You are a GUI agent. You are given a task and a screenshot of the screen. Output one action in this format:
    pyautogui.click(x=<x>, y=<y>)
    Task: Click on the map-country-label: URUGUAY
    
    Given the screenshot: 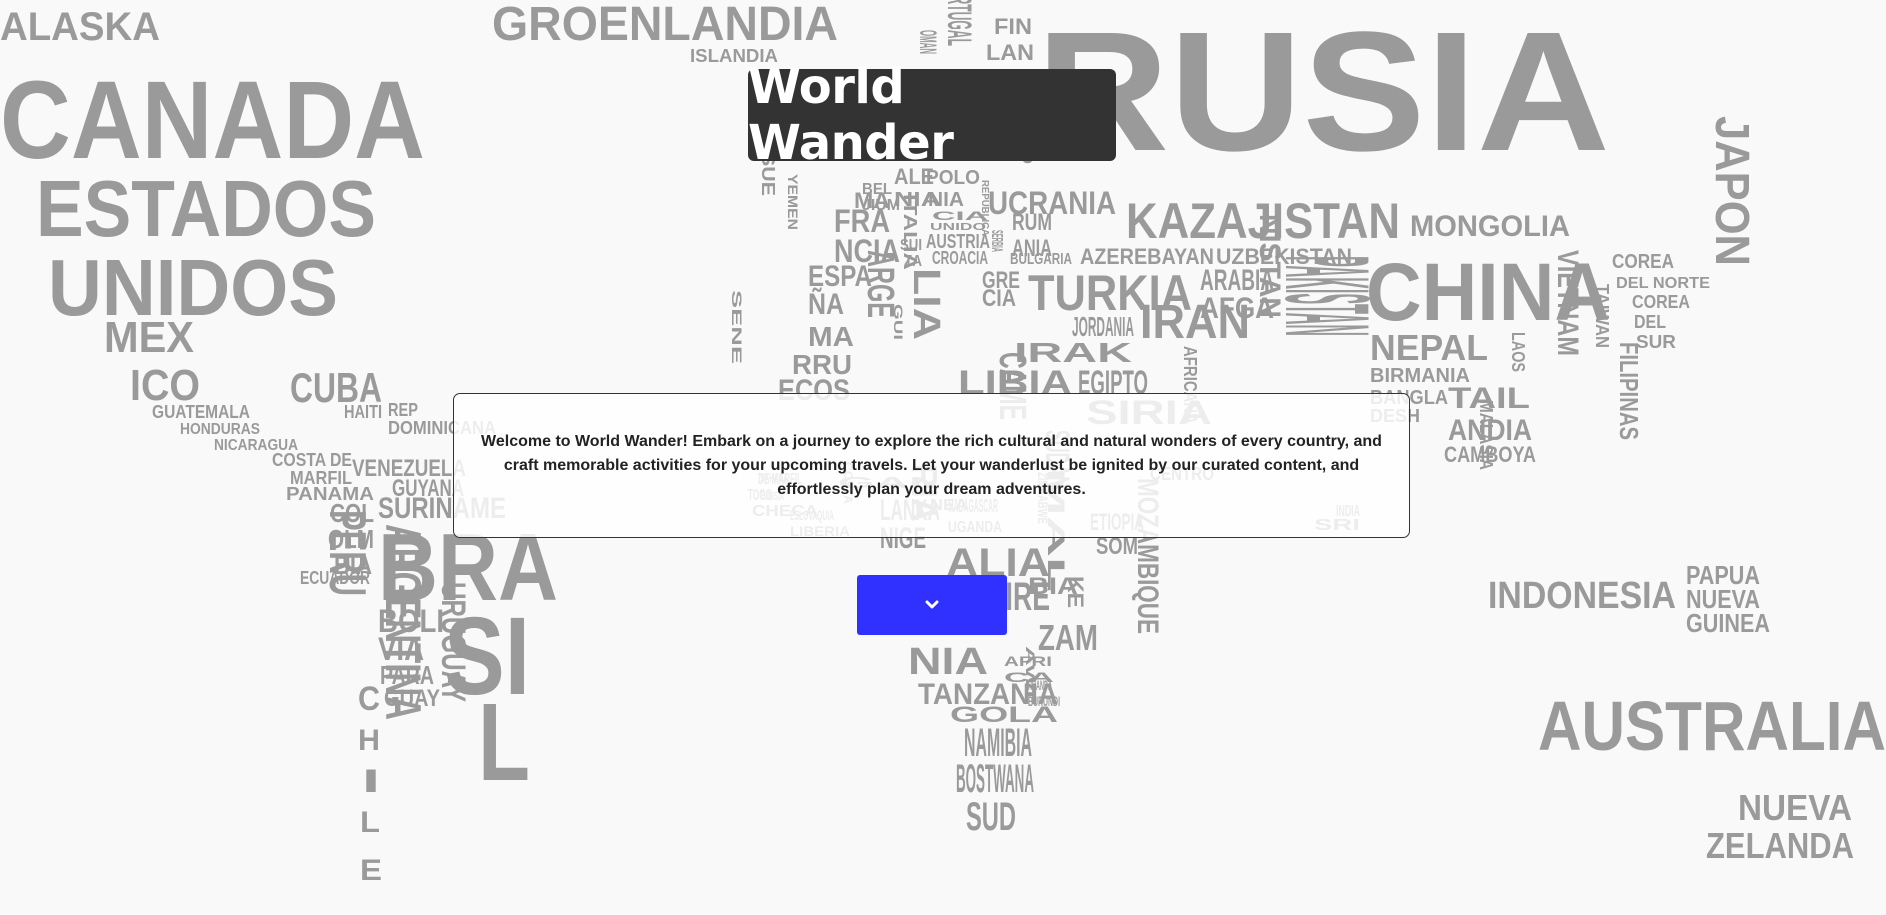 What is the action you would take?
    pyautogui.click(x=453, y=642)
    